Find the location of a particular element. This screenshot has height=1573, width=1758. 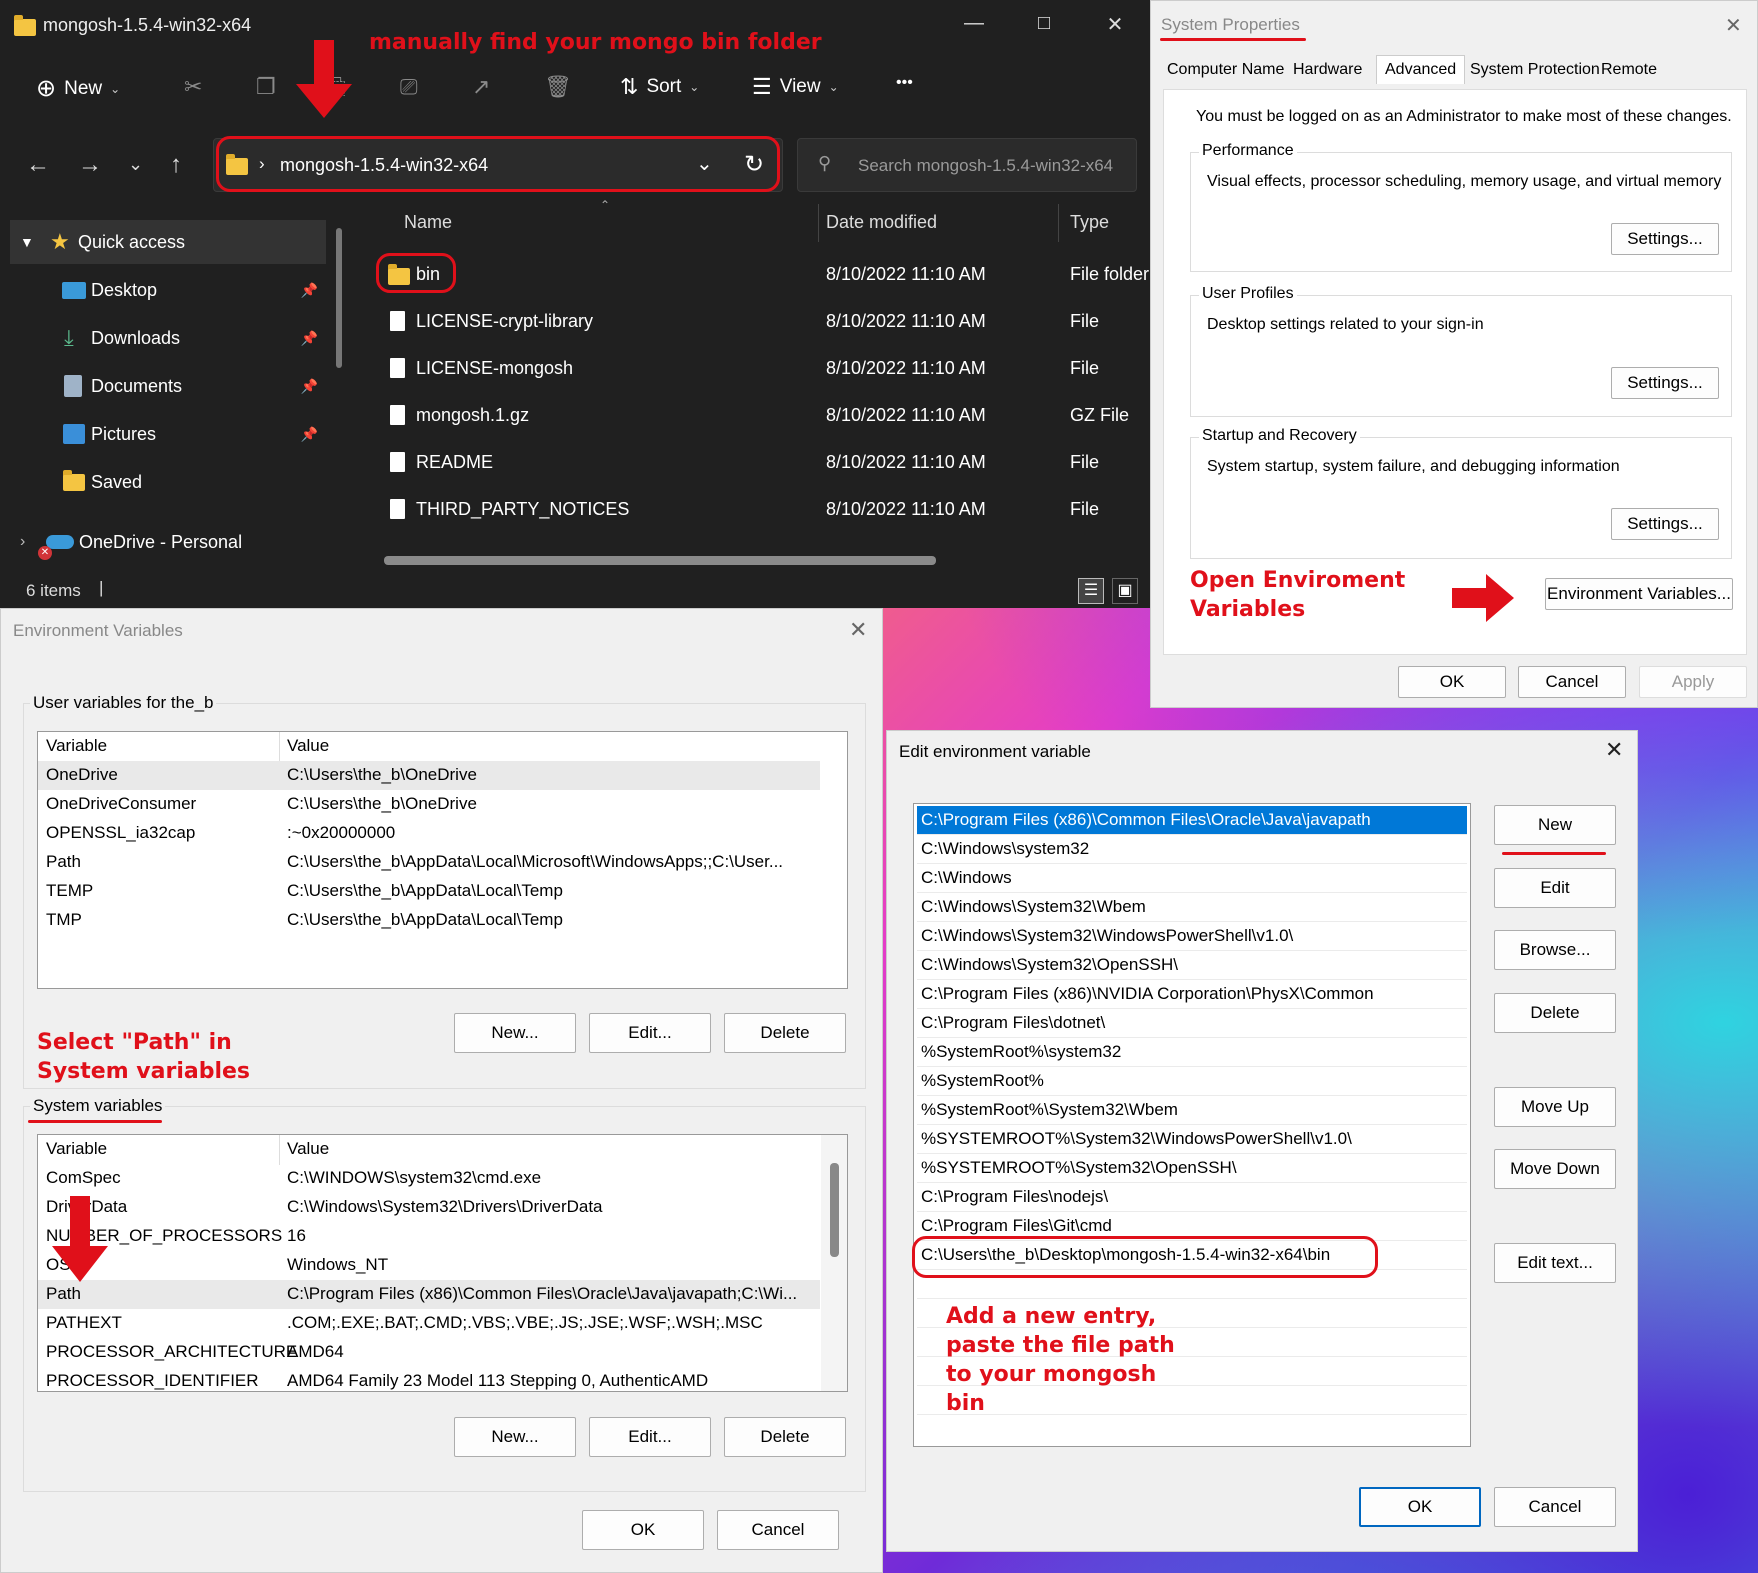

sidebar-item-quick-access: ▼ ★ Quick access is located at coordinates (168, 242).